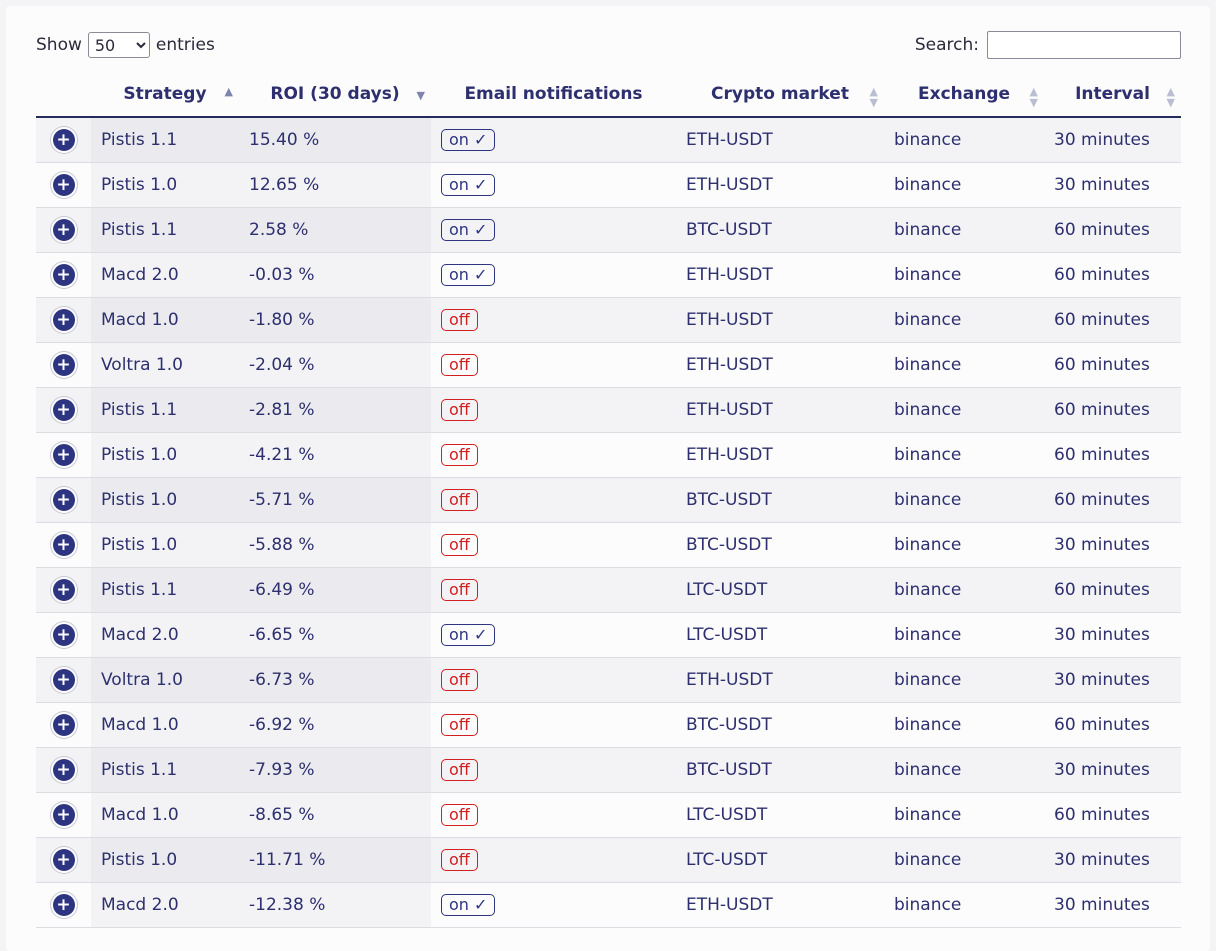 The height and width of the screenshot is (951, 1216). Describe the element at coordinates (553, 95) in the screenshot. I see `column-header-email: Email notifications` at that location.